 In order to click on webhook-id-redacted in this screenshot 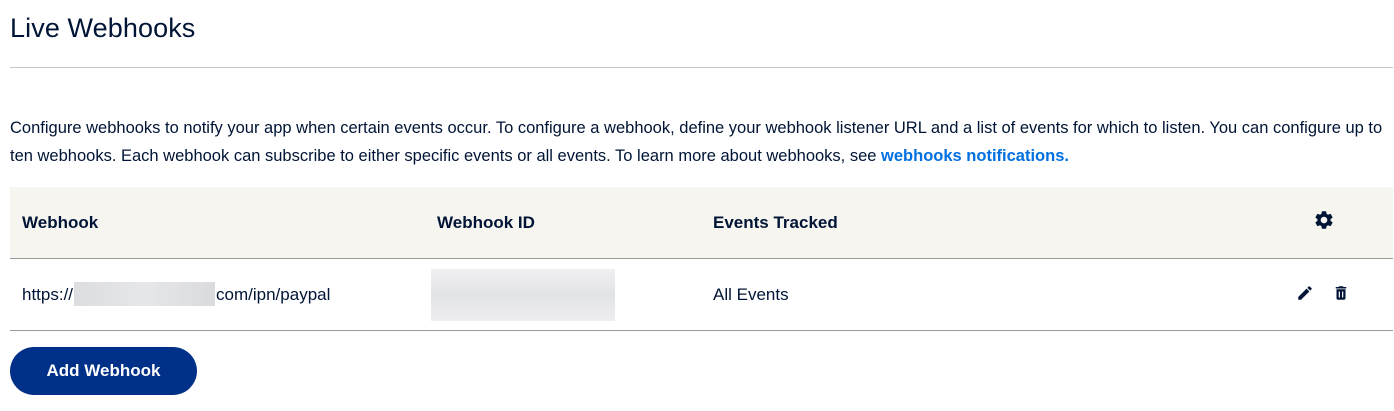, I will do `click(523, 295)`.